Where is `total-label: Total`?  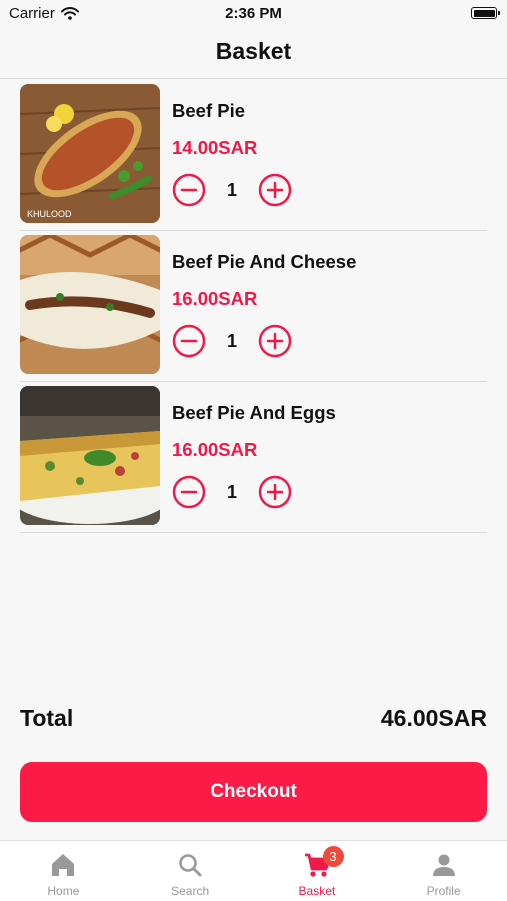
total-label: Total is located at coordinates (47, 718).